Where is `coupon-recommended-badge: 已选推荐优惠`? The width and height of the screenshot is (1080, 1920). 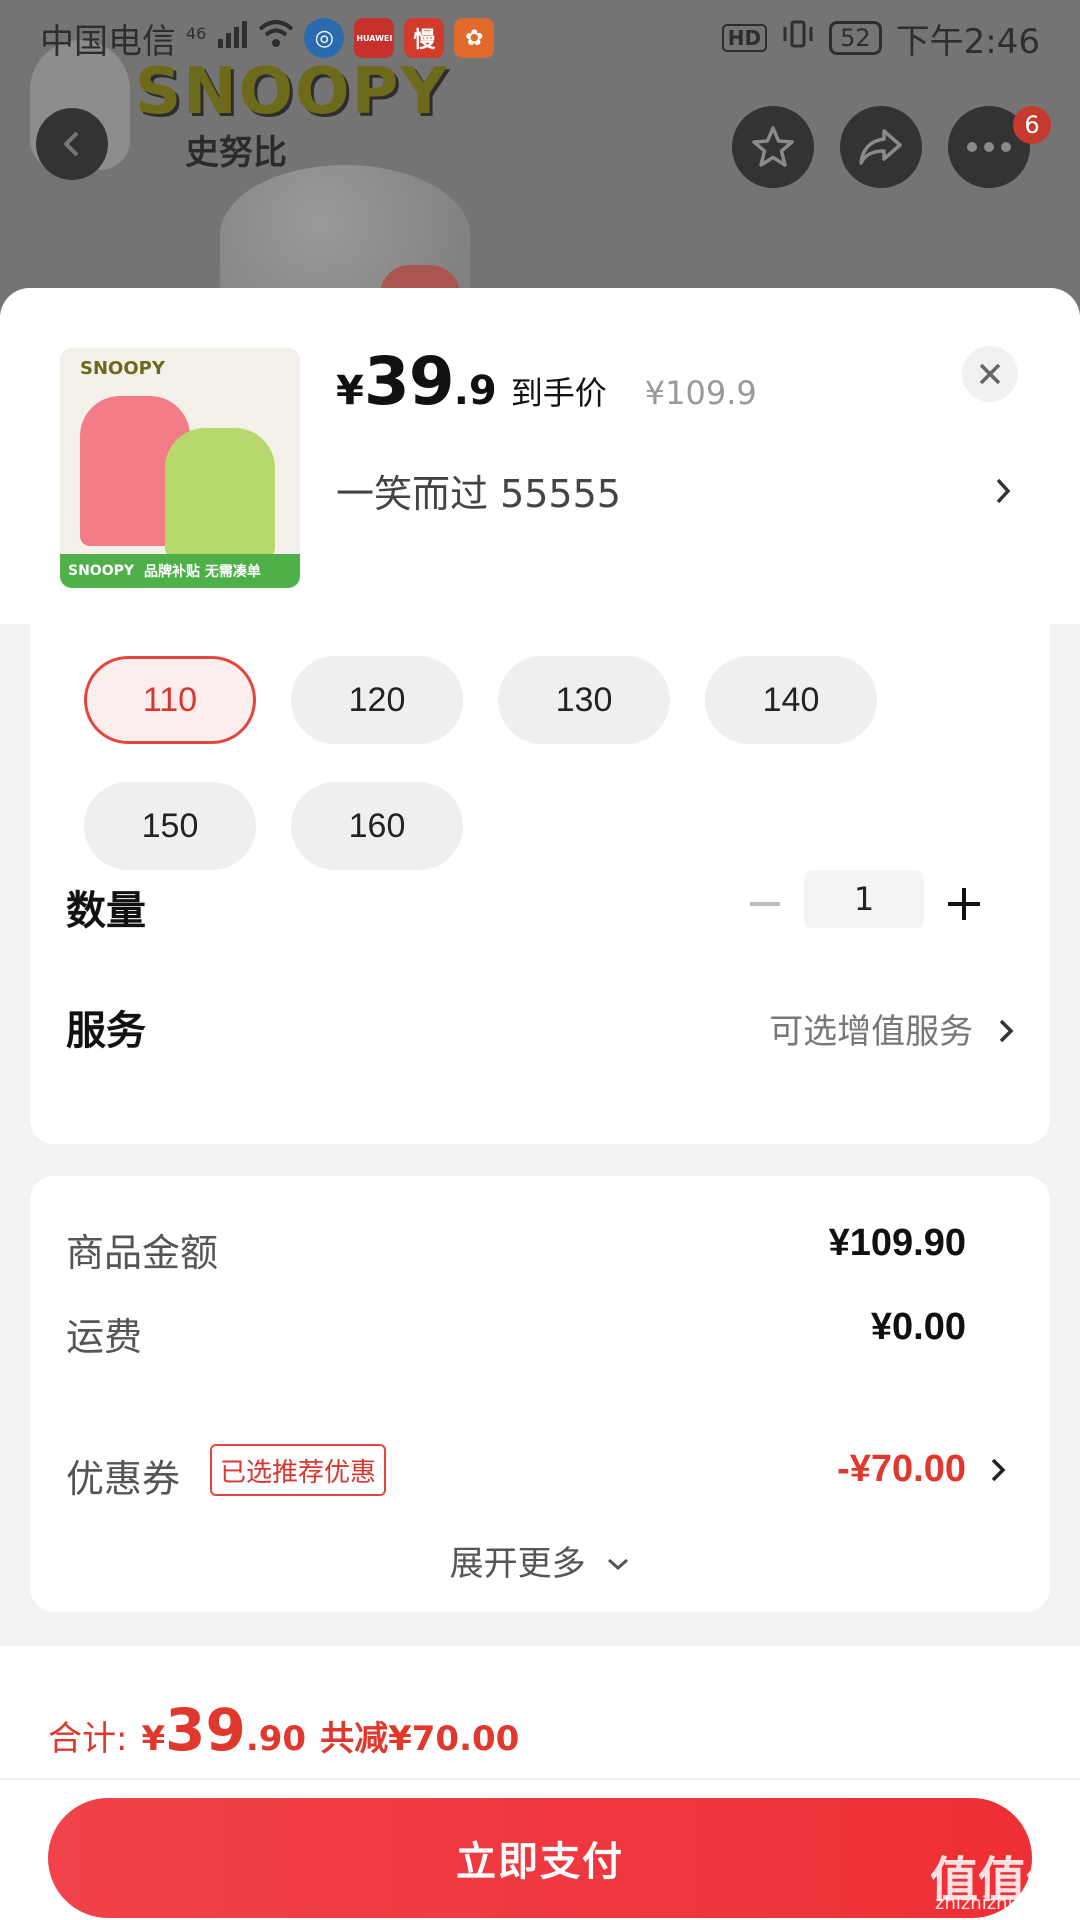 coupon-recommended-badge: 已选推荐优惠 is located at coordinates (298, 1470).